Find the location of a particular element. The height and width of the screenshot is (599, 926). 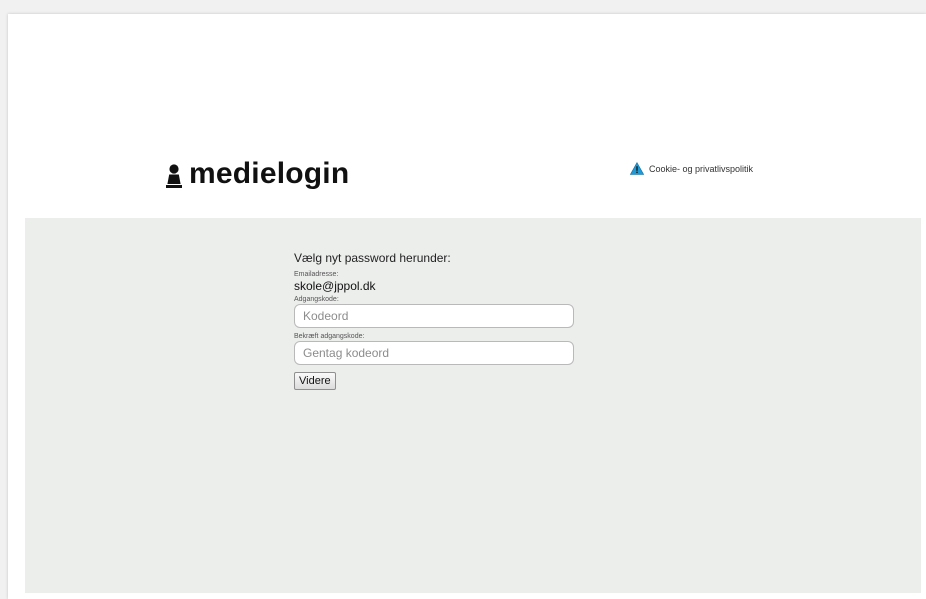

email-label: Emailadresse: is located at coordinates (316, 274).